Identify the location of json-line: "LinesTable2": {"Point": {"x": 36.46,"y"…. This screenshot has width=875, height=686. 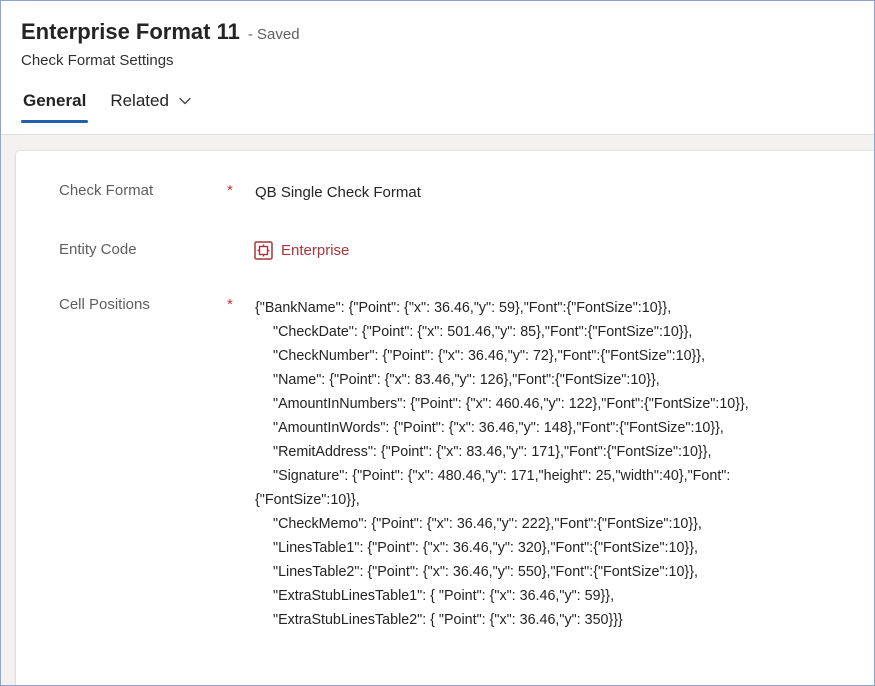
(485, 572).